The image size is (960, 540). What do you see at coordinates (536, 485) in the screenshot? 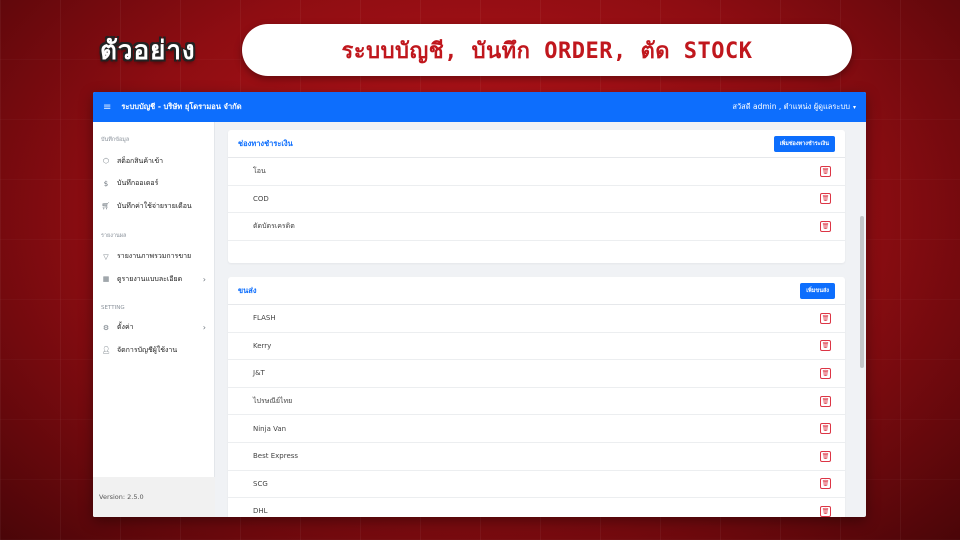
I see `list-item: SCG 🗑︎` at bounding box center [536, 485].